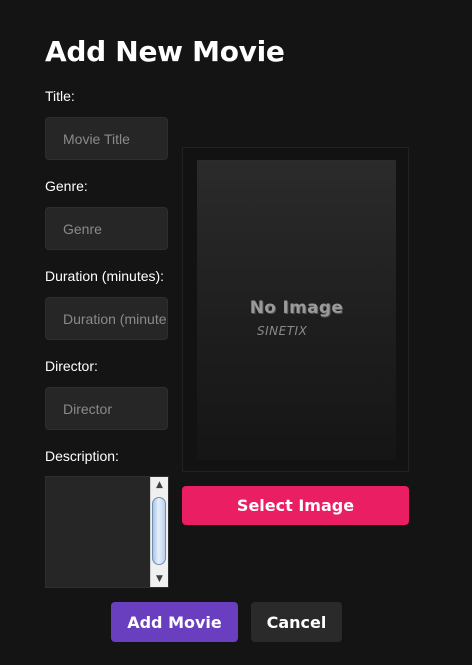 This screenshot has height=665, width=472. I want to click on title-input, so click(106, 138).